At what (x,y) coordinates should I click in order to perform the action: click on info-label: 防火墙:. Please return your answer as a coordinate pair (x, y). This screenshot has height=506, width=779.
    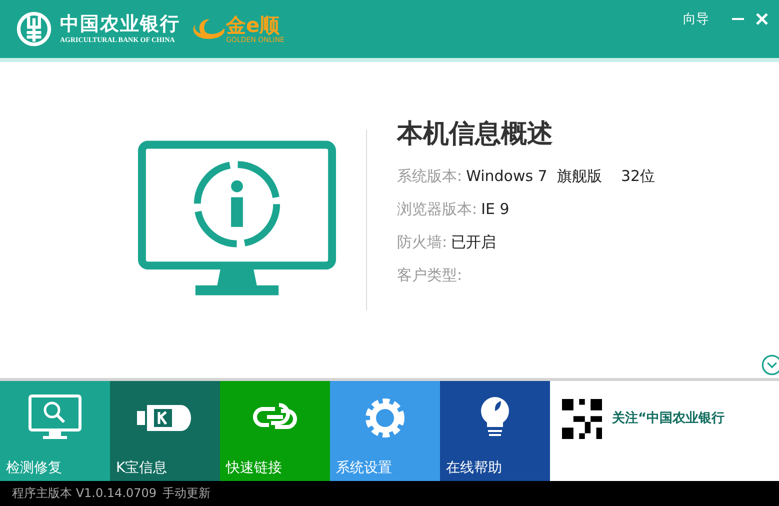
    Looking at the image, I should click on (422, 242).